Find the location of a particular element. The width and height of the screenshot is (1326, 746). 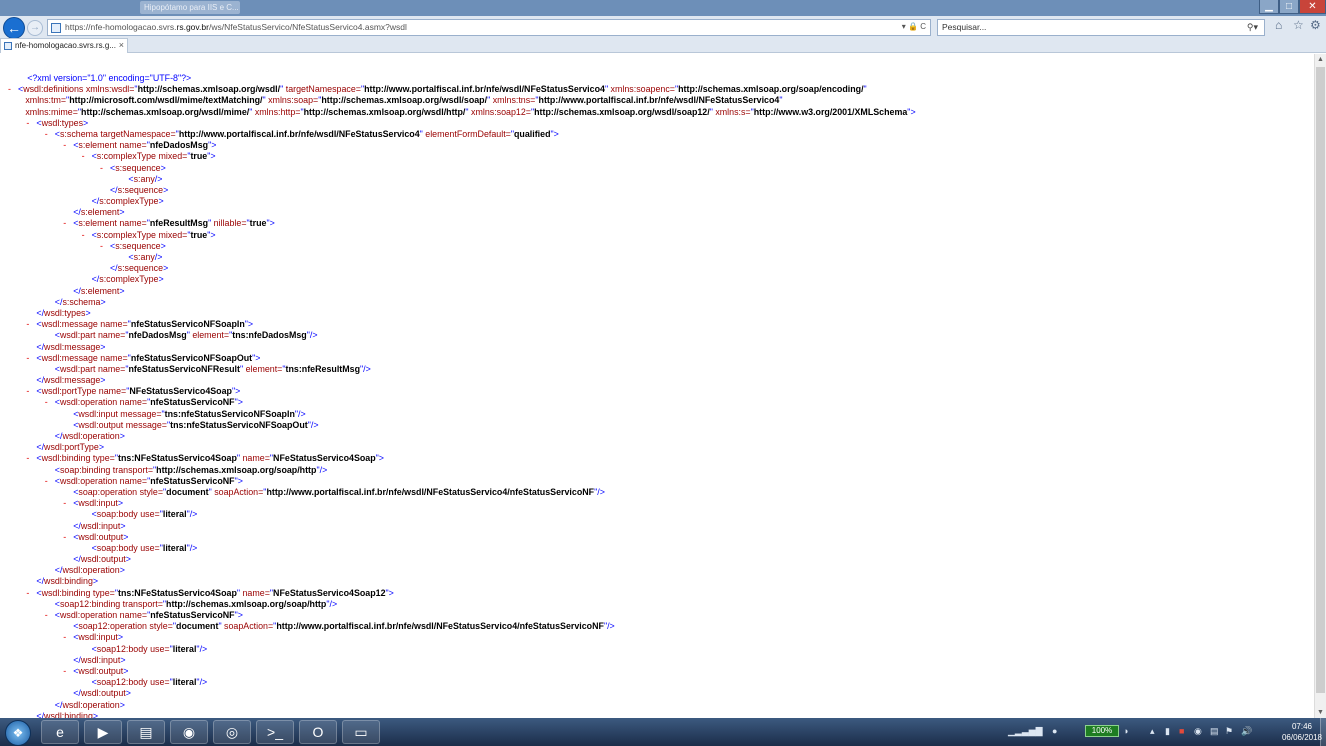

home-icon: ⌂ is located at coordinates (1278, 25).